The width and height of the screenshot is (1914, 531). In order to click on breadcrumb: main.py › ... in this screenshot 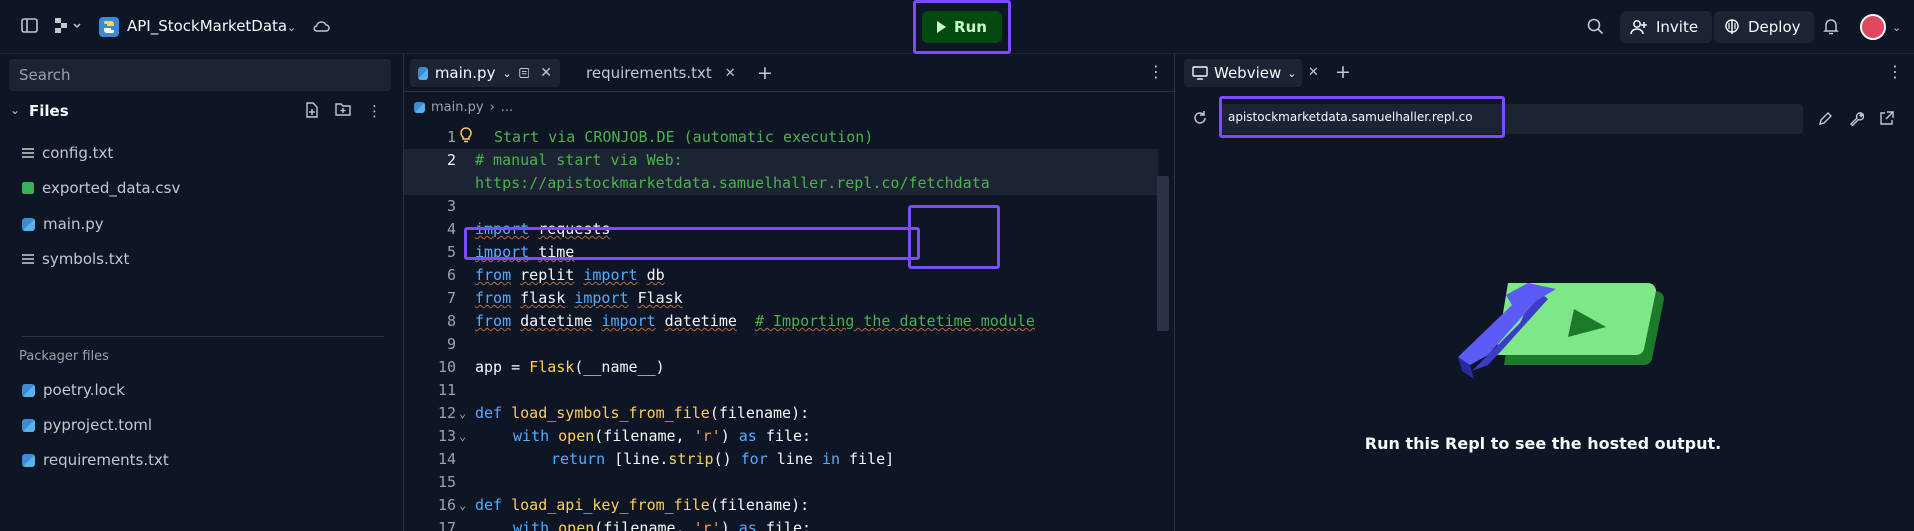, I will do `click(463, 107)`.